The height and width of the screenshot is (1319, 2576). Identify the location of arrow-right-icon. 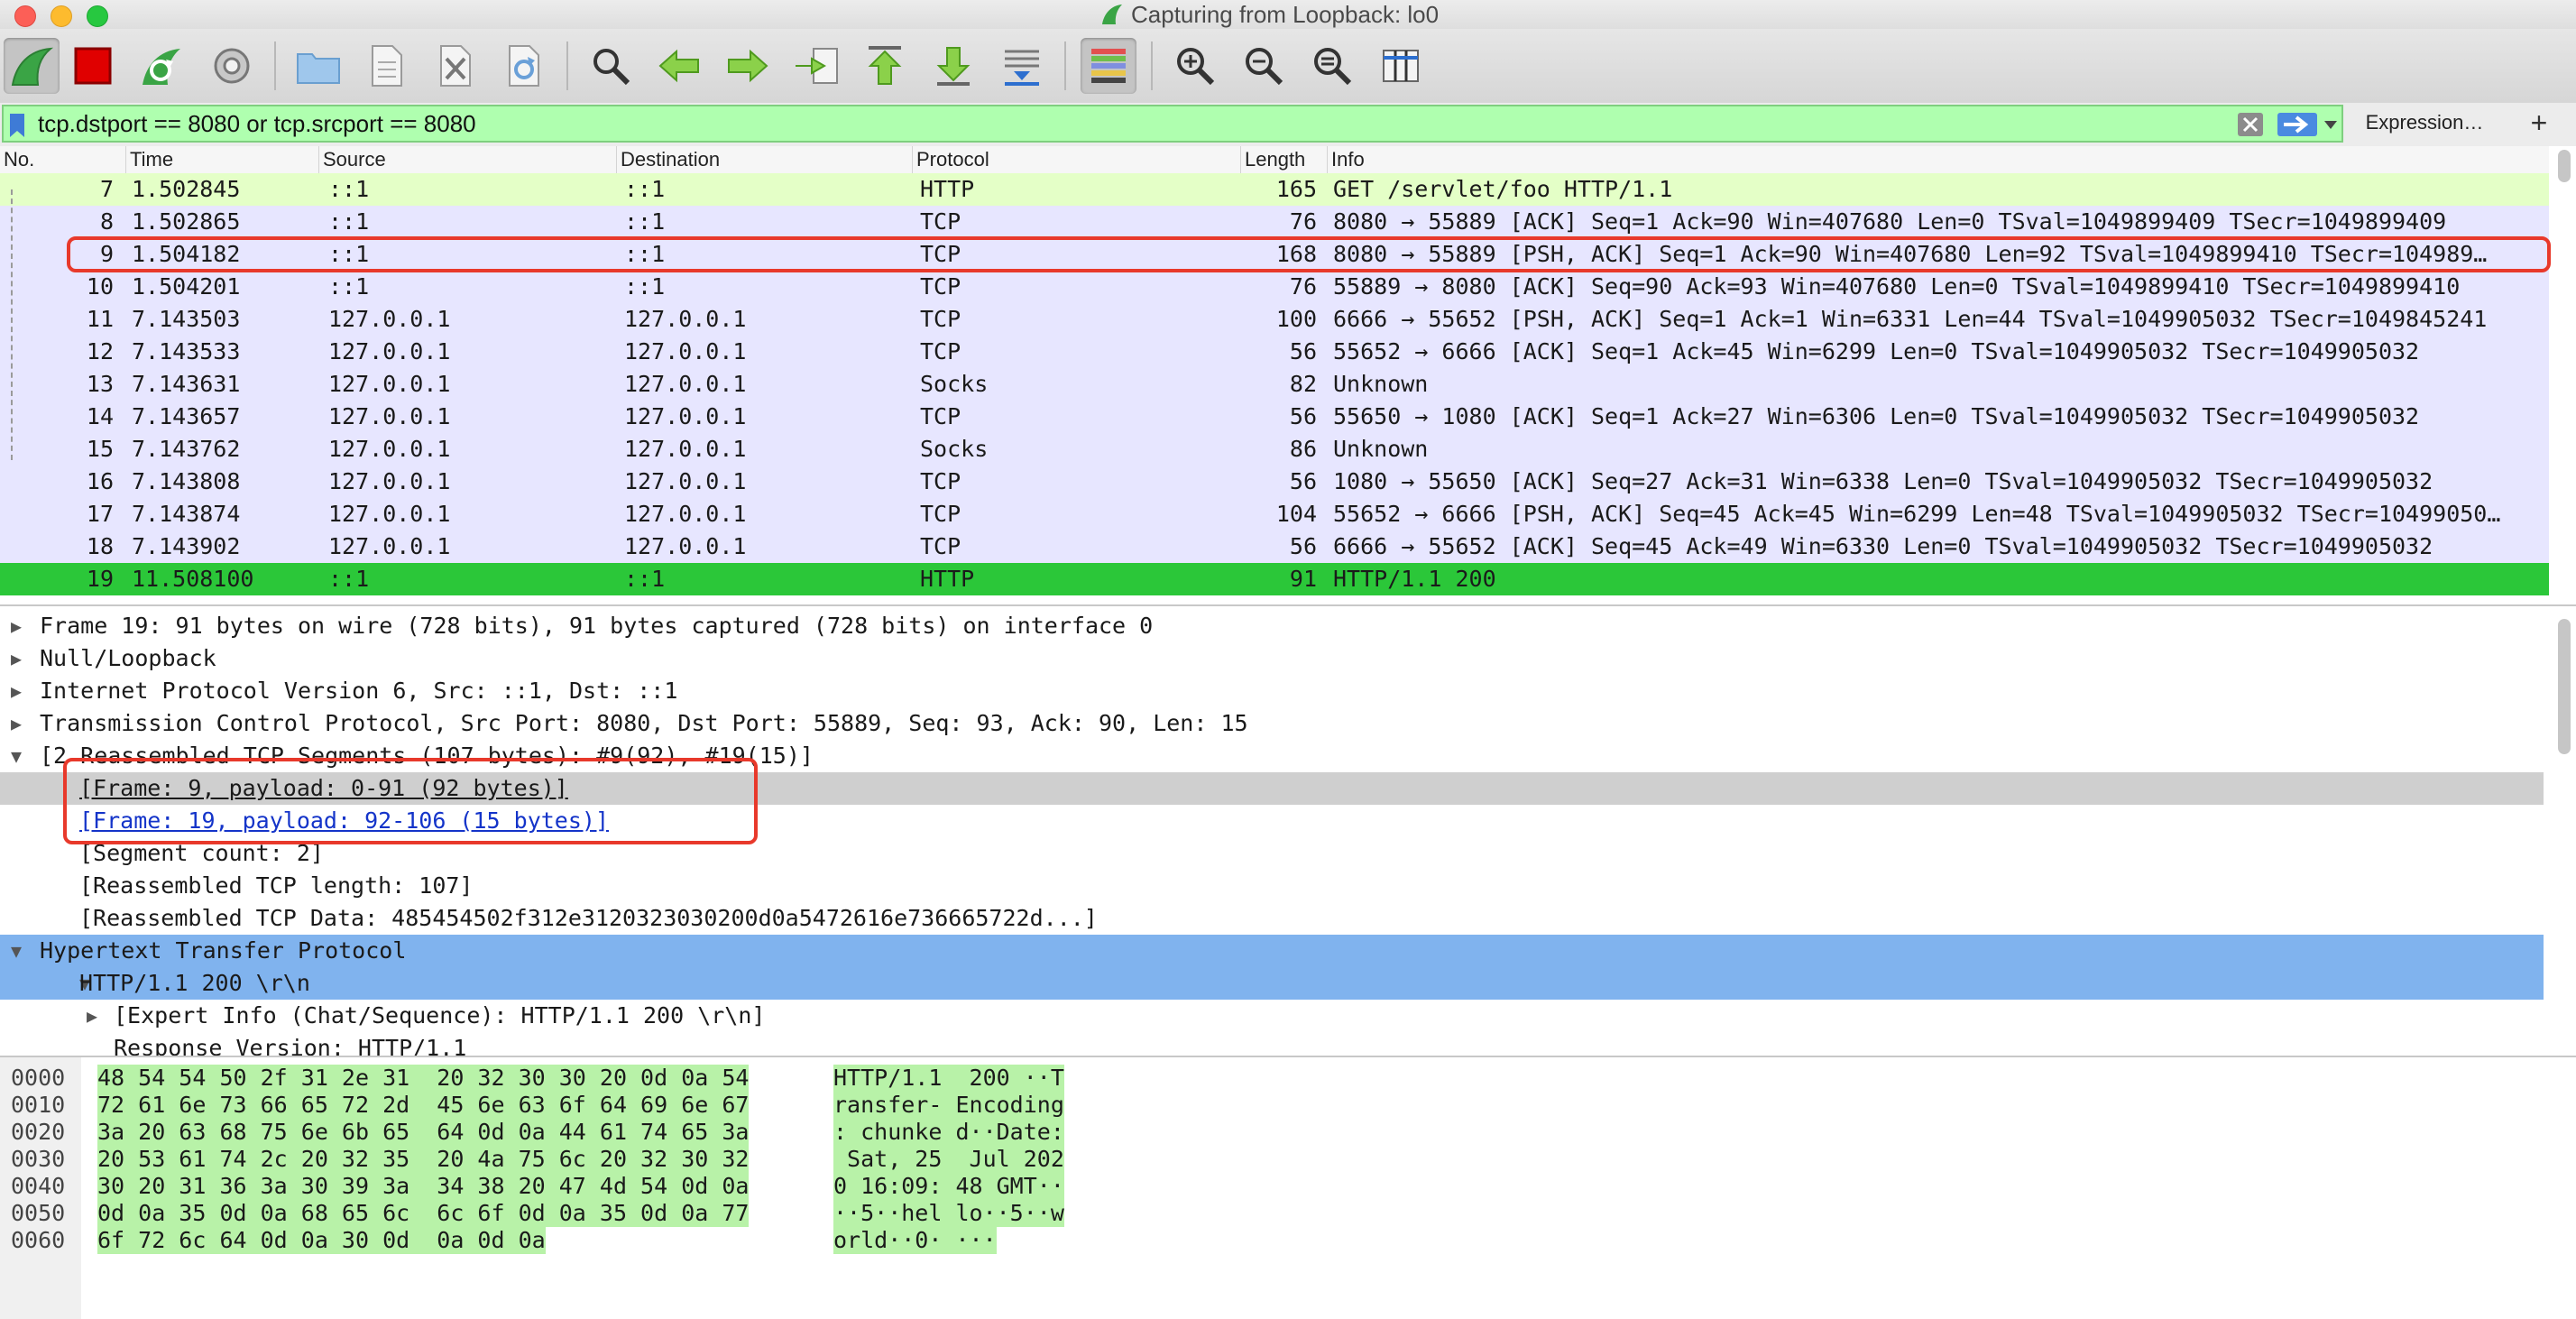
(748, 66).